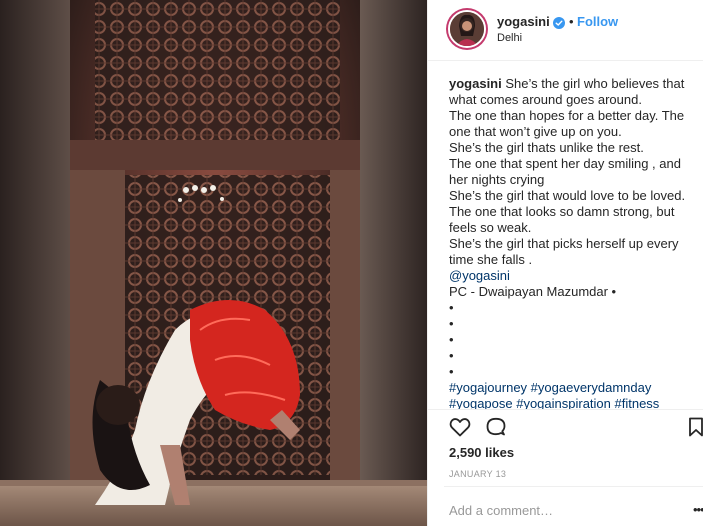 The image size is (703, 526). I want to click on bookmark-icon, so click(694, 429).